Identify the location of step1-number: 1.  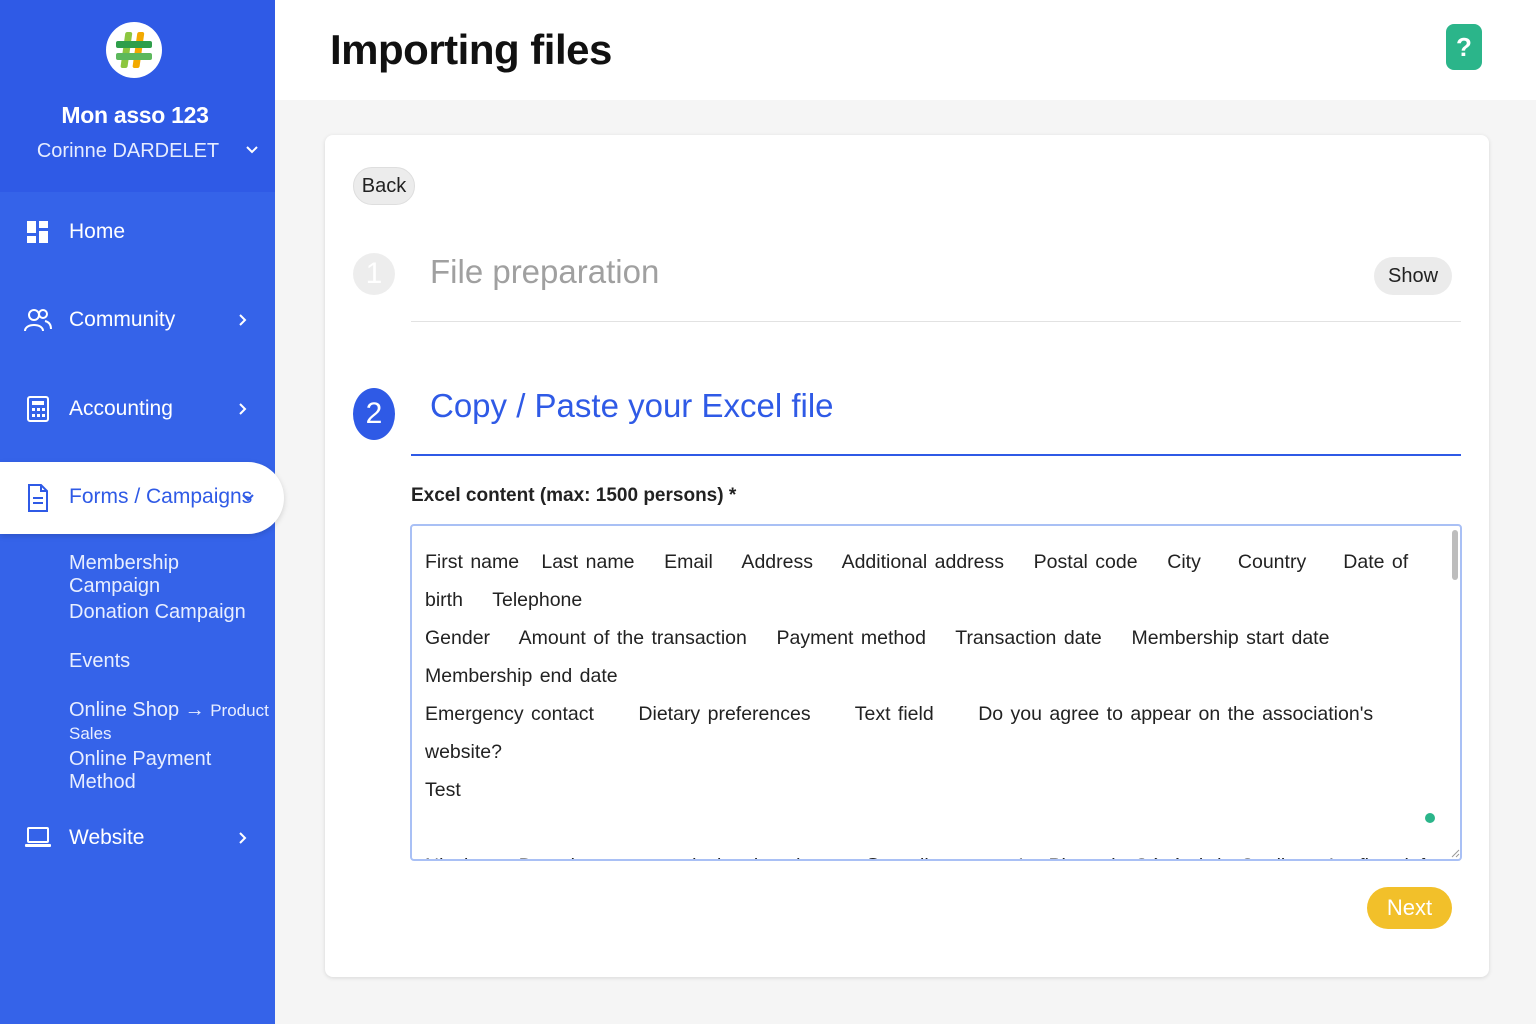
(374, 274).